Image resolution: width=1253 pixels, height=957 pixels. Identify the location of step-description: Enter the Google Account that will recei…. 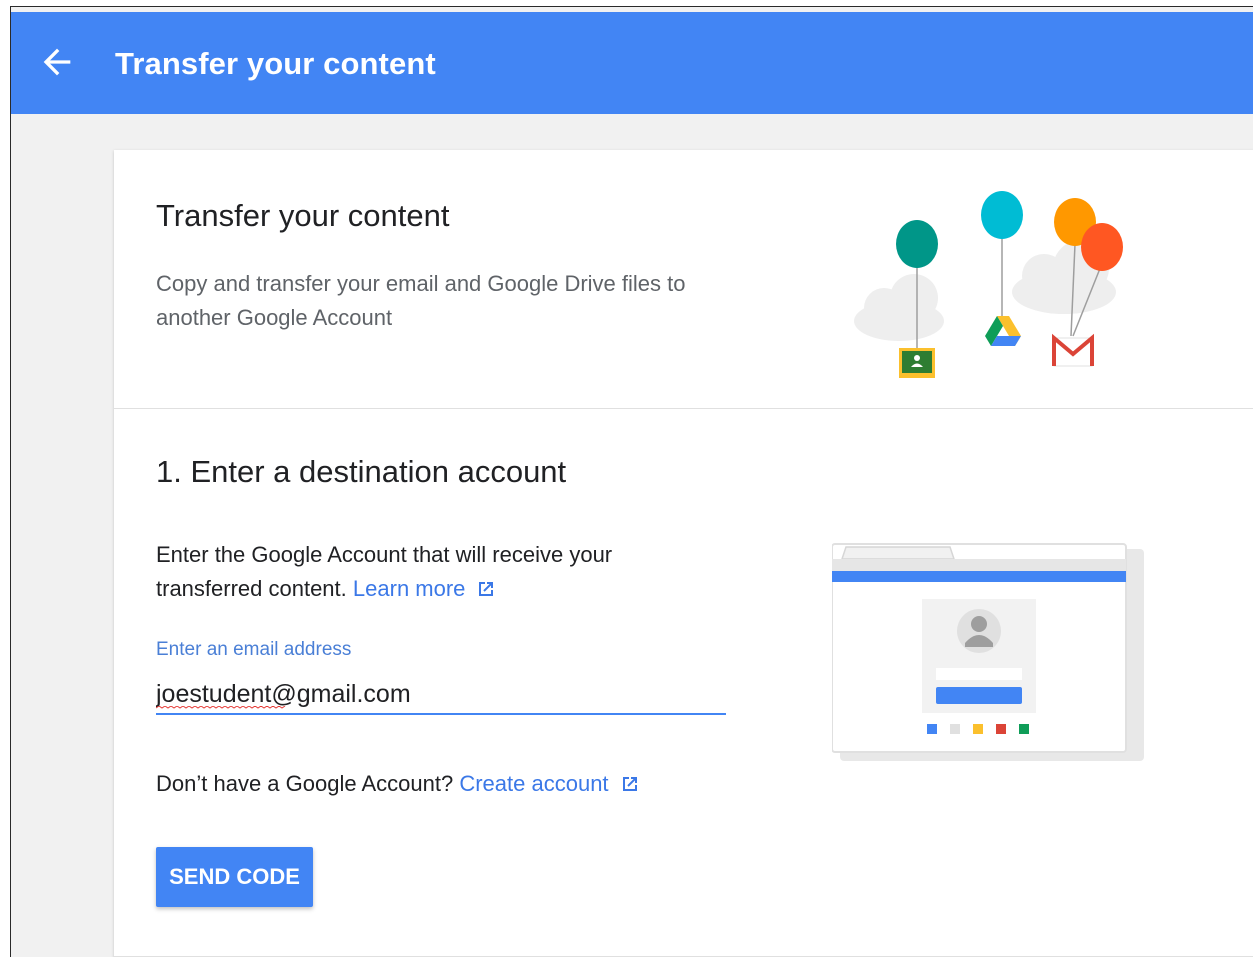
(436, 572).